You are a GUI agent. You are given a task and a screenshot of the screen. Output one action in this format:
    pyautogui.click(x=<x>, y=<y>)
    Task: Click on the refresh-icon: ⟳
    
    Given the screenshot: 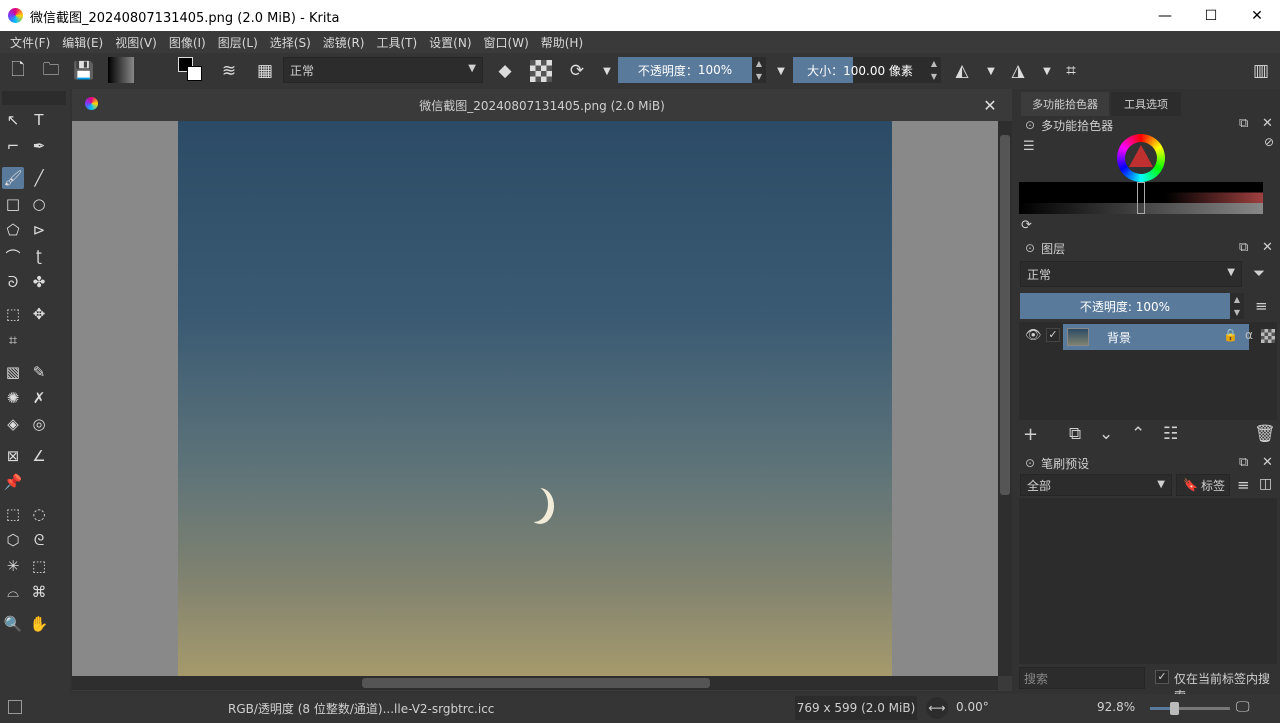 What is the action you would take?
    pyautogui.click(x=1026, y=225)
    